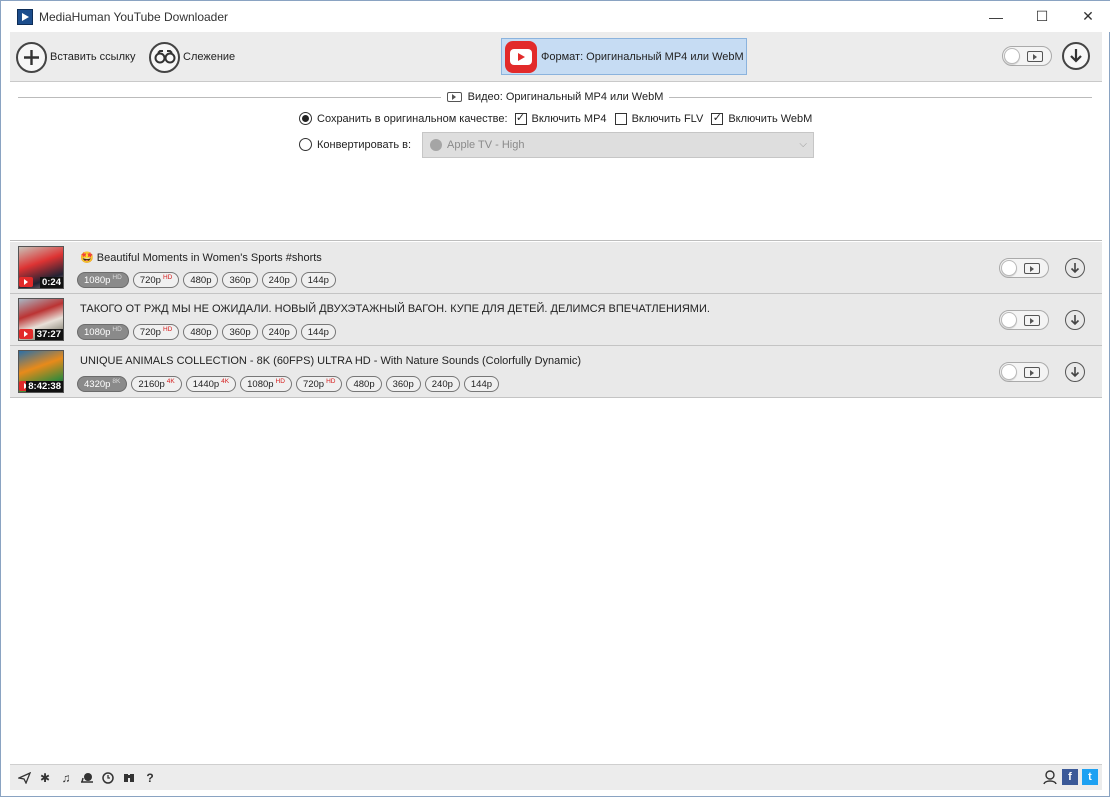  Describe the element at coordinates (555, 16) in the screenshot. I see `title-bar: MediaHuman YouTube Downloader — ☐ ✕` at that location.